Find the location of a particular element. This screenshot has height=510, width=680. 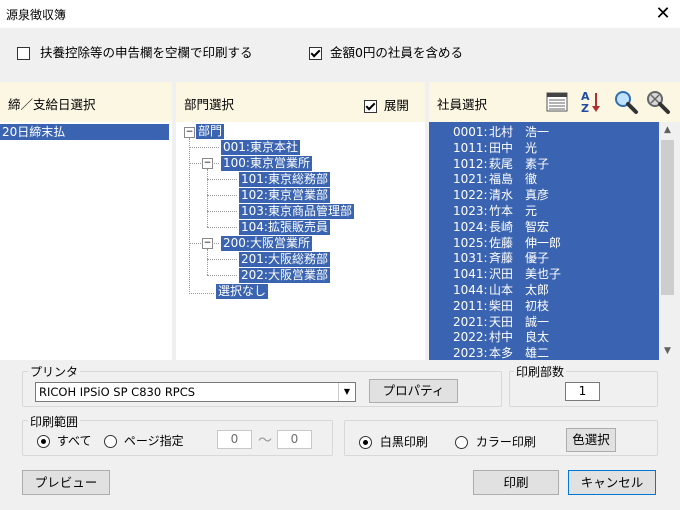

employee-row: 1021: 福島 徹 is located at coordinates (544, 179).